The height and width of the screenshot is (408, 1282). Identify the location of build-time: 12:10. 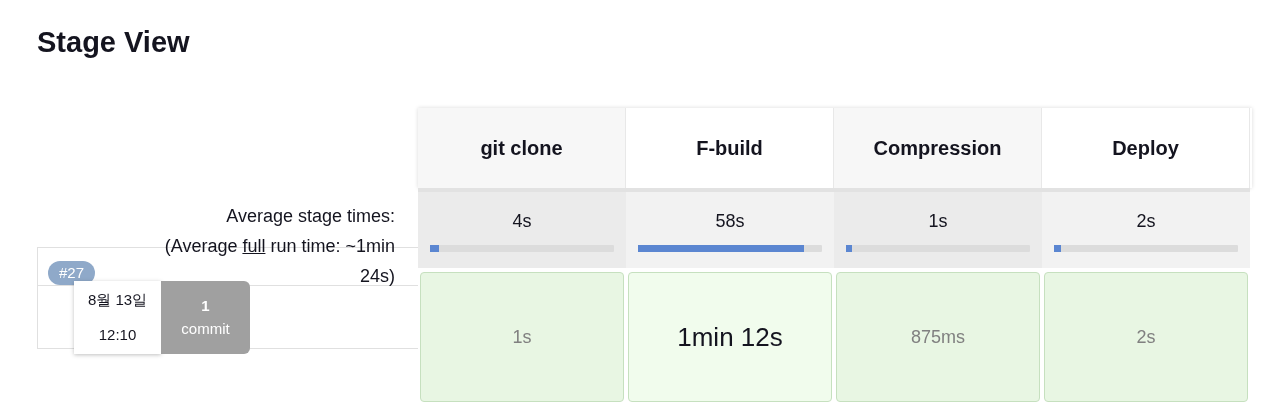
(117, 334).